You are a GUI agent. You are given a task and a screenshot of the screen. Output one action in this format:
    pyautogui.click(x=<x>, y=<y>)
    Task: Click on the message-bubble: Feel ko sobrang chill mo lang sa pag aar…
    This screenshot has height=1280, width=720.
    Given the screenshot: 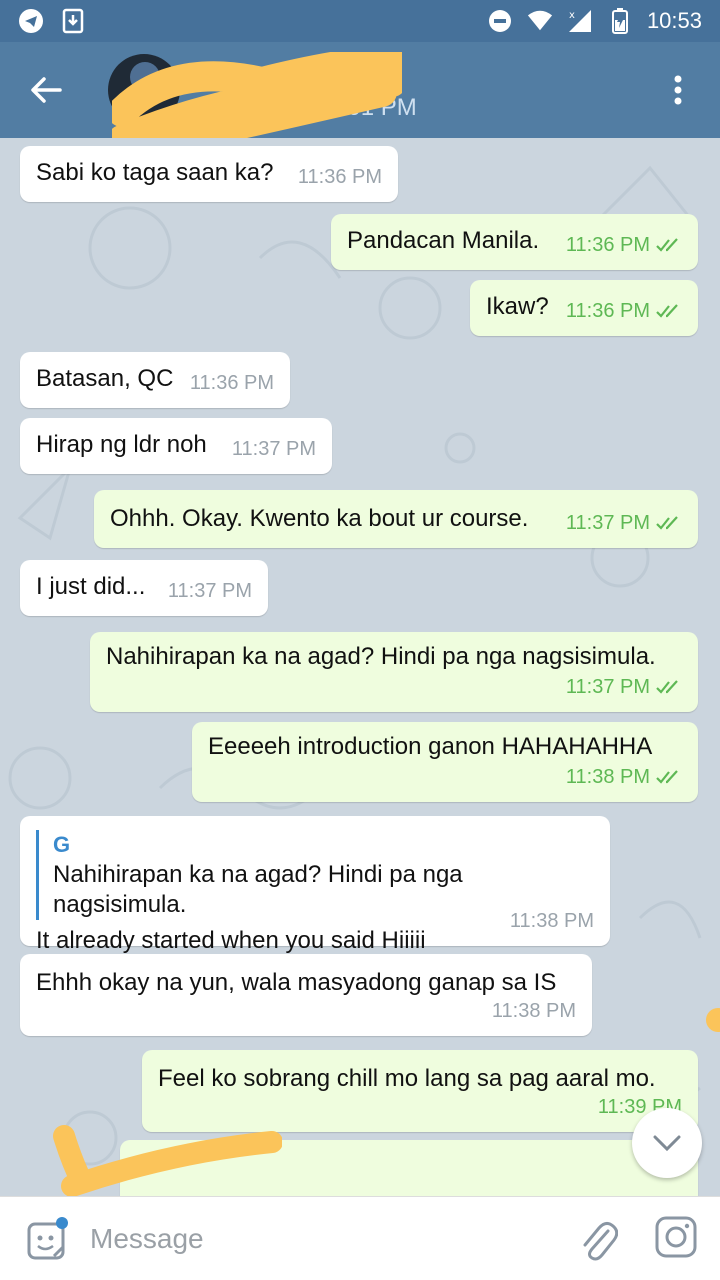 What is the action you would take?
    pyautogui.click(x=420, y=1091)
    